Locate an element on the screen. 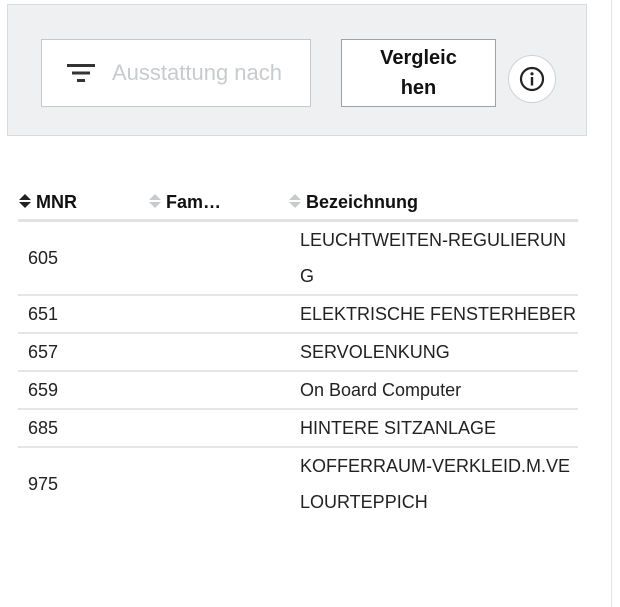 The width and height of the screenshot is (620, 607). info-icon is located at coordinates (532, 79).